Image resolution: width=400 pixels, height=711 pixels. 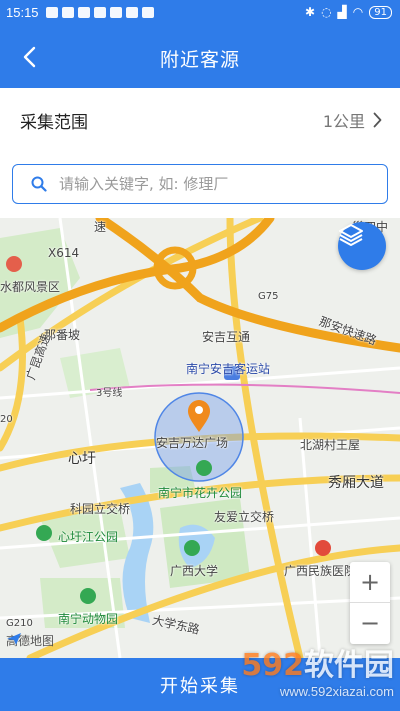 I want to click on range-selector: 1公里, so click(x=352, y=120).